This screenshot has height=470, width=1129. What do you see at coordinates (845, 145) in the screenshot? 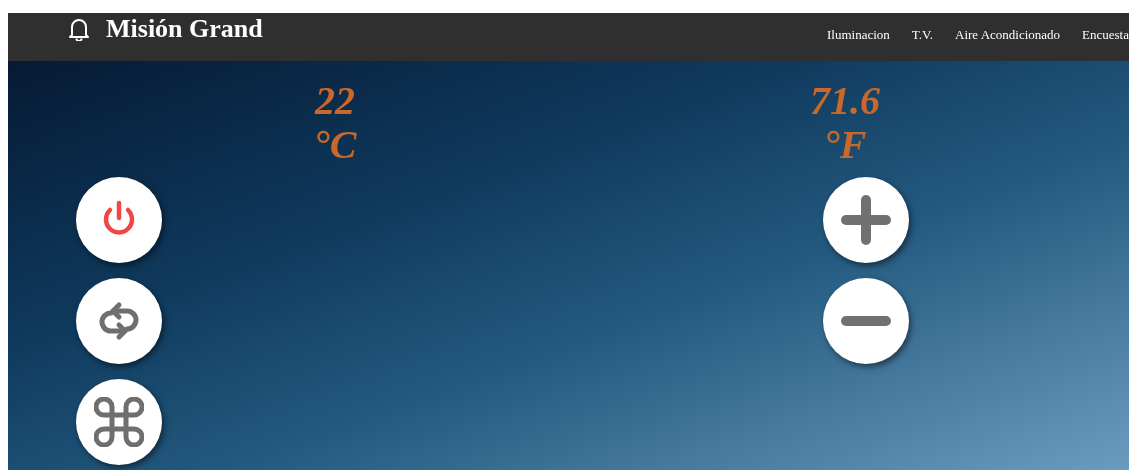
I see `temperature-unit: °F` at bounding box center [845, 145].